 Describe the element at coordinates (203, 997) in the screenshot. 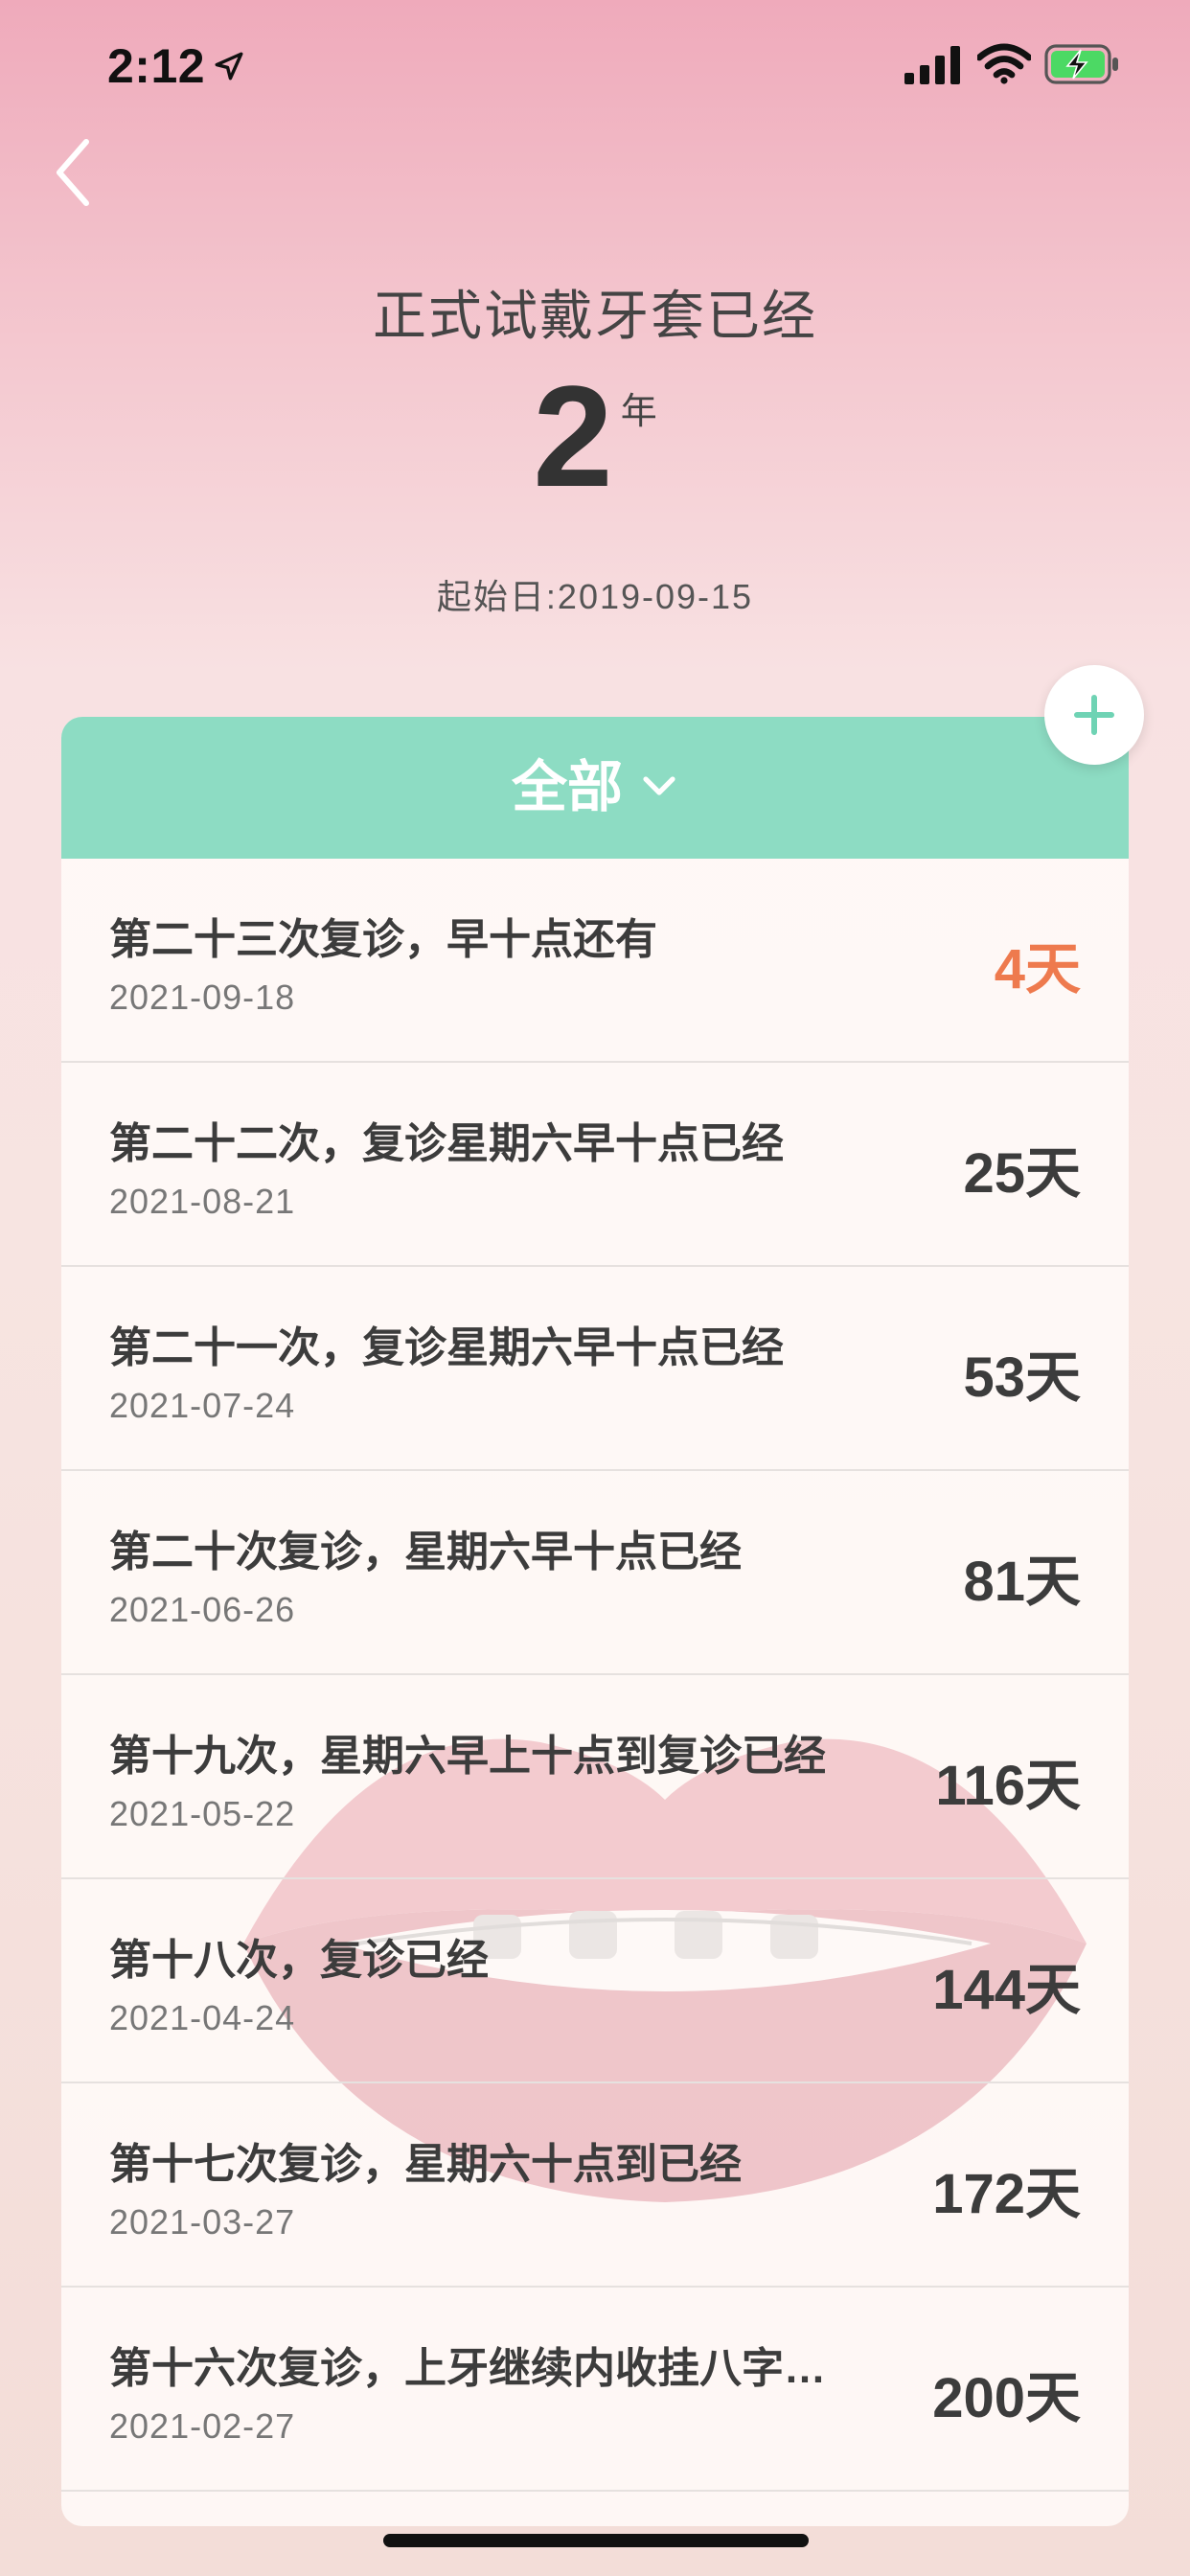

I see `item-date: 2021-09-18` at that location.